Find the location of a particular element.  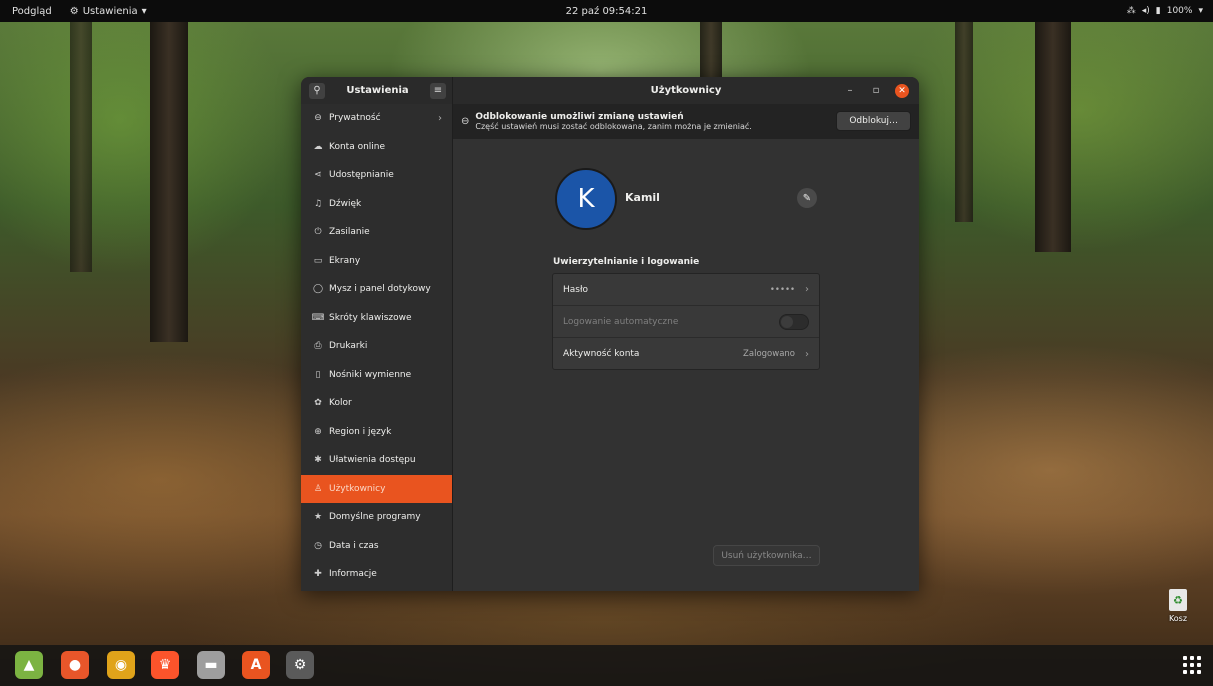

sidebar-item-label: Domyślne programy is located at coordinates (375, 517).